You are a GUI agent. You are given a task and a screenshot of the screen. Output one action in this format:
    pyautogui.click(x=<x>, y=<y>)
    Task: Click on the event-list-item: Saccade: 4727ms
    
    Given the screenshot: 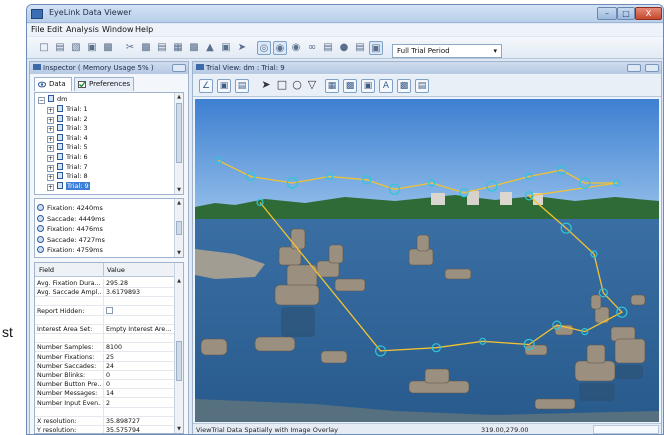 What is the action you would take?
    pyautogui.click(x=71, y=240)
    